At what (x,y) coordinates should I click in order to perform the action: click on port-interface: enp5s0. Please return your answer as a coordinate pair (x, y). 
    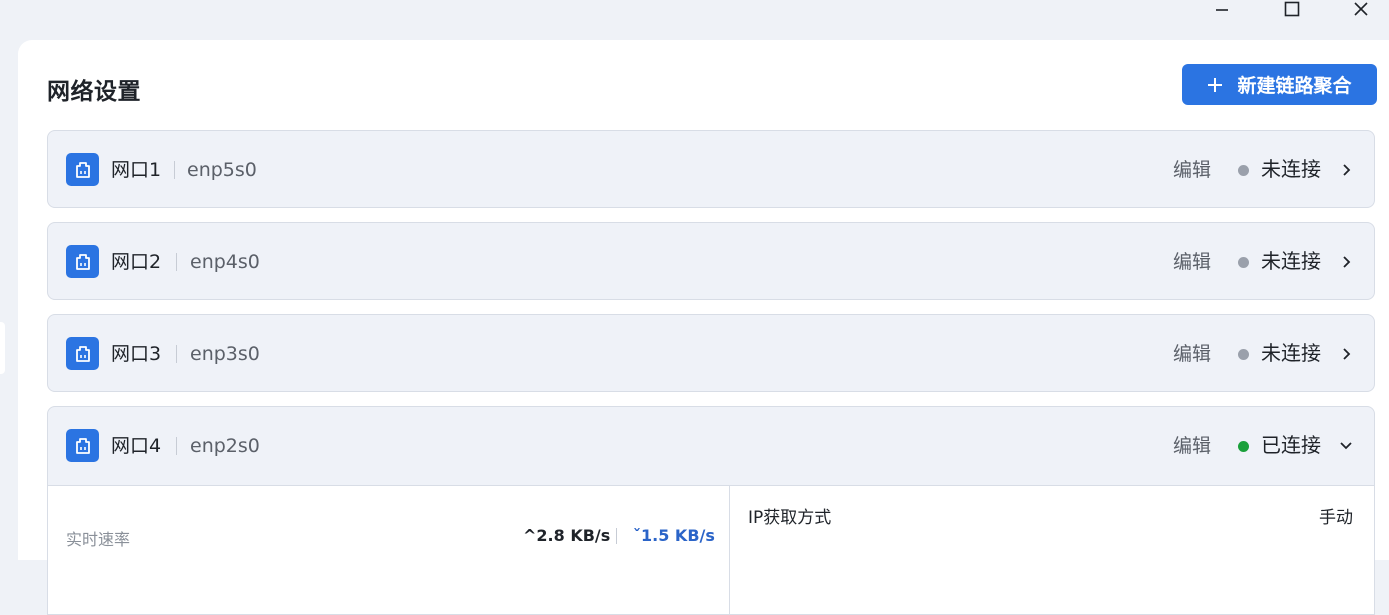
    Looking at the image, I should click on (222, 170).